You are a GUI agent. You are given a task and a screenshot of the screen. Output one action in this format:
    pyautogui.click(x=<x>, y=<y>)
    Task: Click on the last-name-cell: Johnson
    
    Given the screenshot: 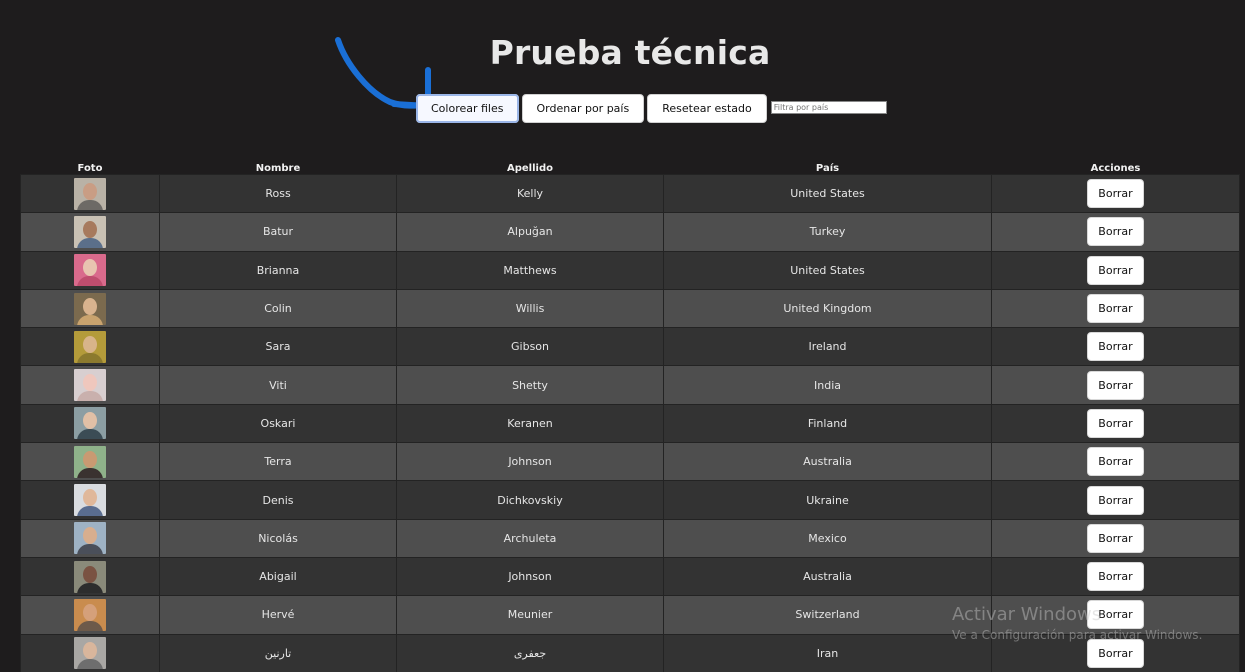 What is the action you would take?
    pyautogui.click(x=530, y=462)
    